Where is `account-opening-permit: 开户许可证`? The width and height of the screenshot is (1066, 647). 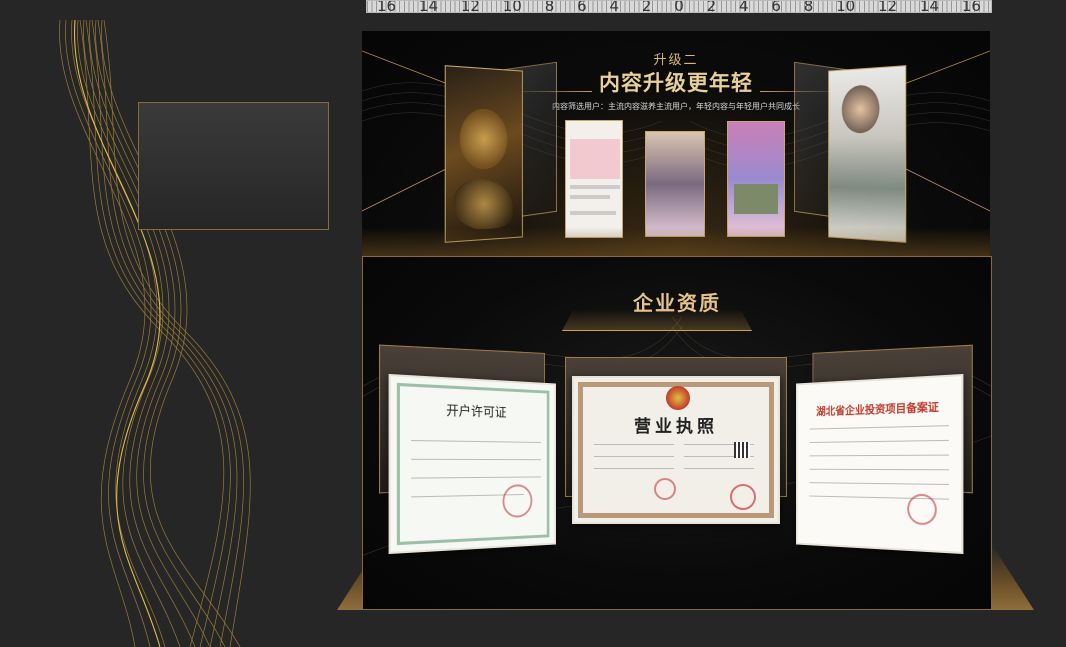 account-opening-permit: 开户许可证 is located at coordinates (472, 464).